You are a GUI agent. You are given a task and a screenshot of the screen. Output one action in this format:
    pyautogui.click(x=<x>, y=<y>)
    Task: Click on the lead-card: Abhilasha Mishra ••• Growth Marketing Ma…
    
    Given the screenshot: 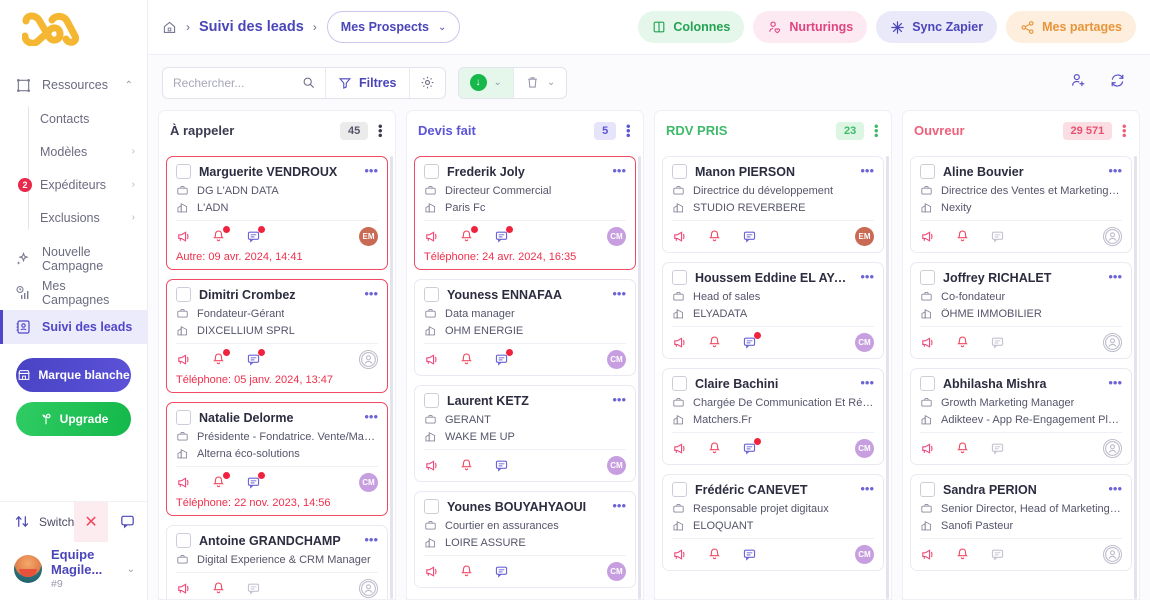 What is the action you would take?
    pyautogui.click(x=1021, y=416)
    